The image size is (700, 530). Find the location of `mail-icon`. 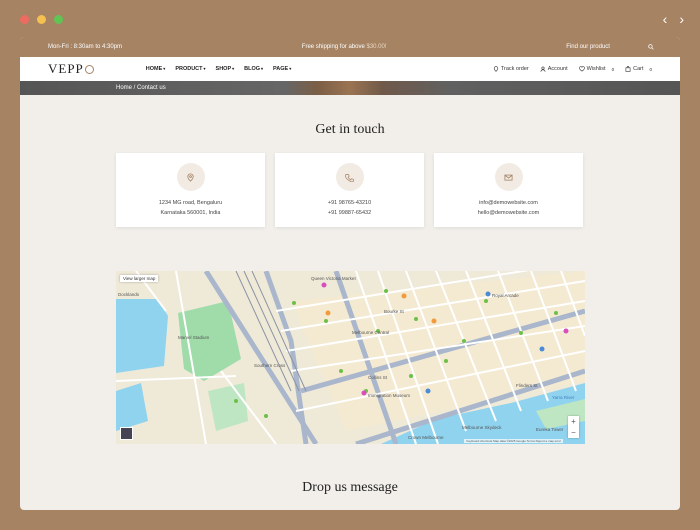

mail-icon is located at coordinates (508, 177).